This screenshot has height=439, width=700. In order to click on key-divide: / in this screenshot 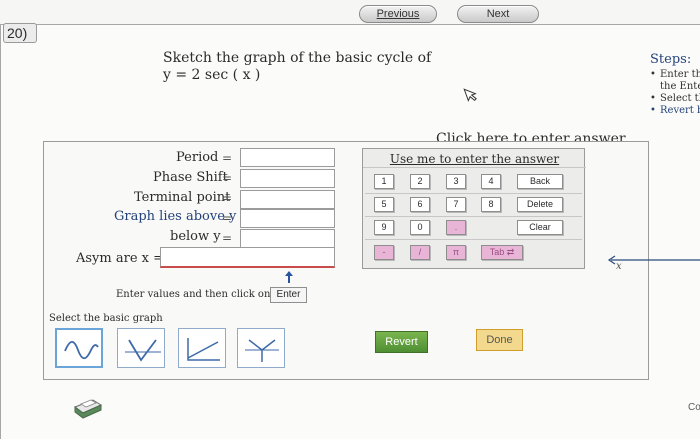, I will do `click(420, 252)`.